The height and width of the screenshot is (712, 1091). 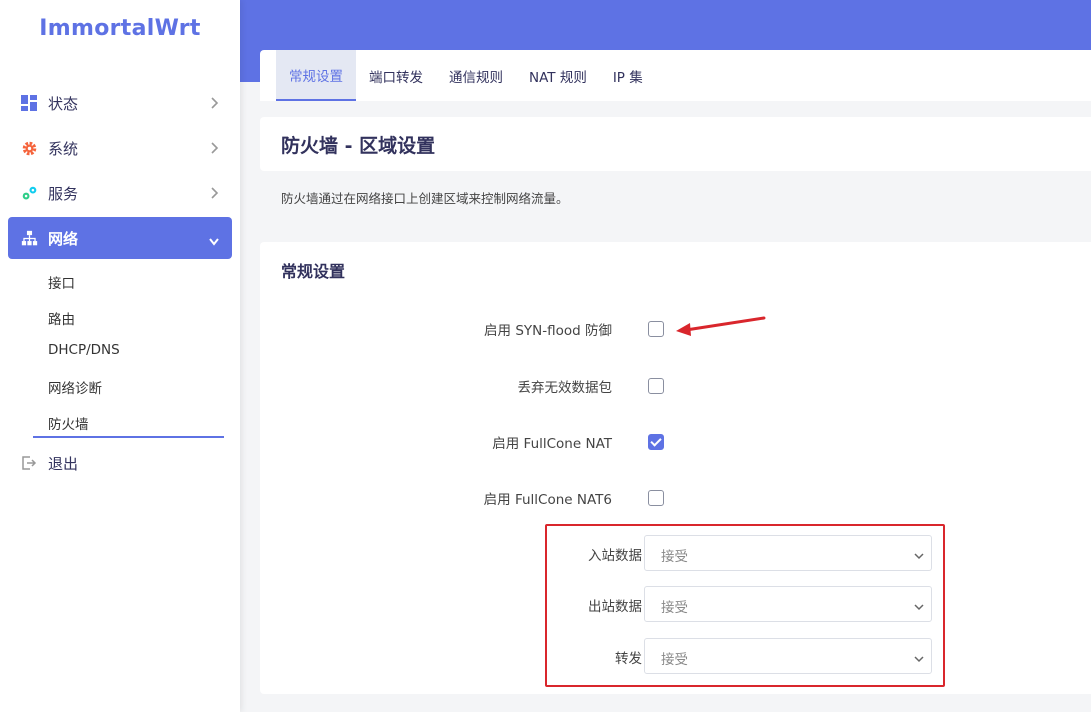 What do you see at coordinates (396, 75) in the screenshot?
I see `tab-port-forwards: 端口转发` at bounding box center [396, 75].